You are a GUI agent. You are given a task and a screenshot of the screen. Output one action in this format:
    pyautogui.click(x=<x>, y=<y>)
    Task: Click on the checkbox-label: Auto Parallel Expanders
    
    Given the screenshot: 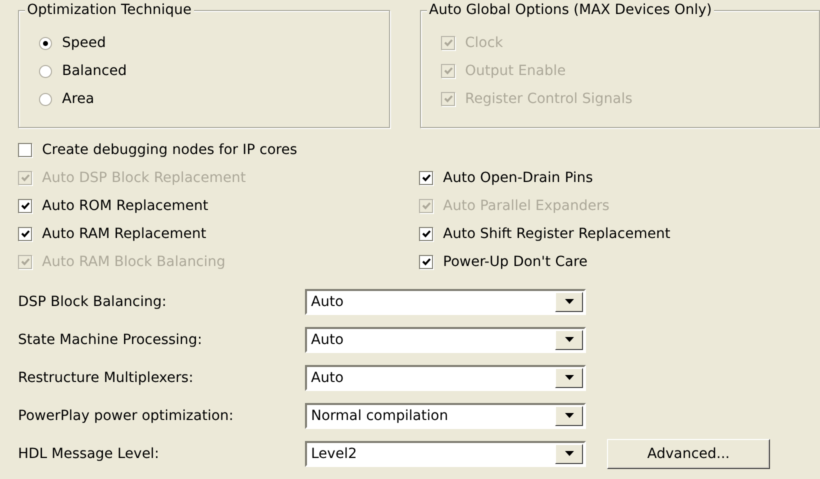 What is the action you would take?
    pyautogui.click(x=526, y=206)
    